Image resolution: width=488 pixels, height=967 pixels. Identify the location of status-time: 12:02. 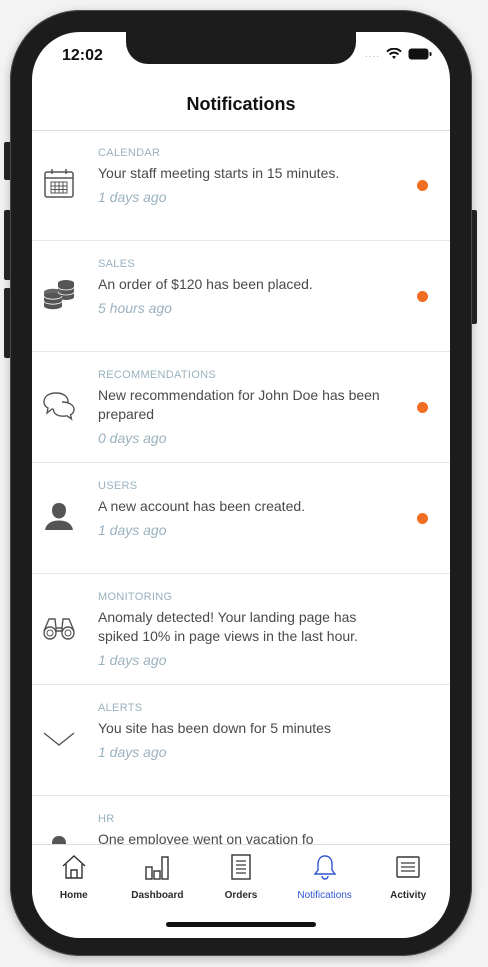
(82, 55).